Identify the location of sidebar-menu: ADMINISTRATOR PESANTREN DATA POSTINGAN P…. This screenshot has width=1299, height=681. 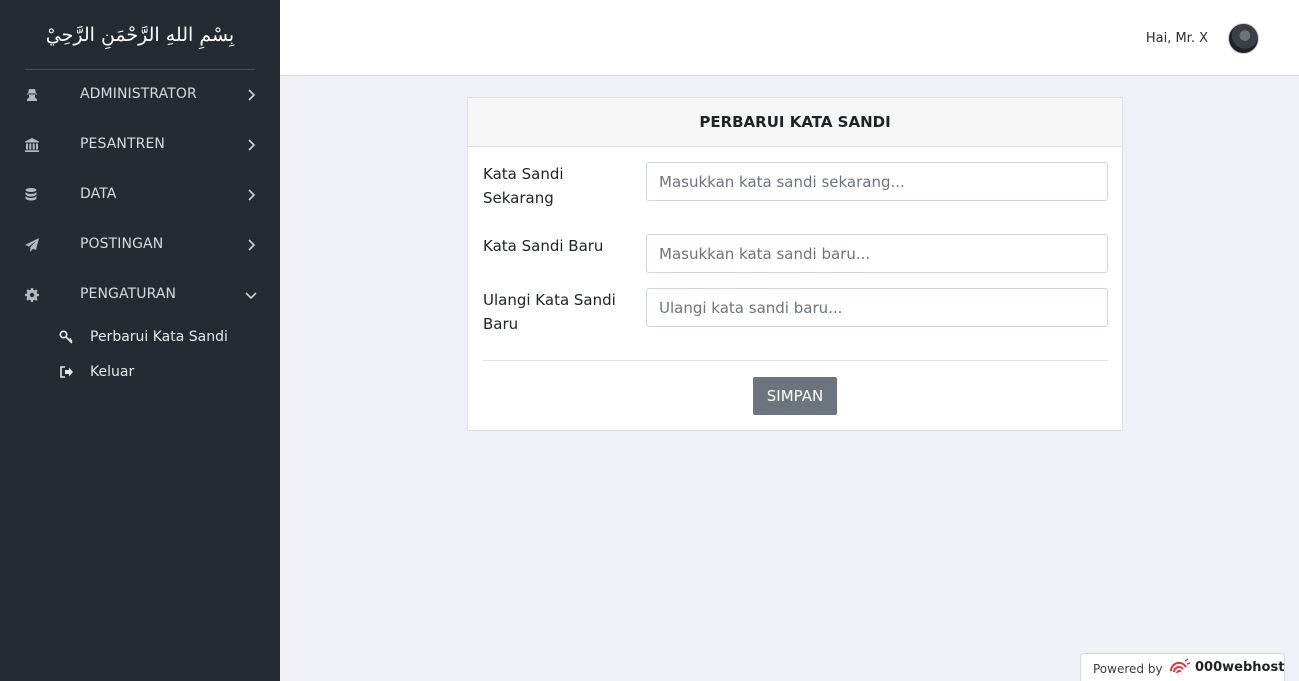
(140, 230).